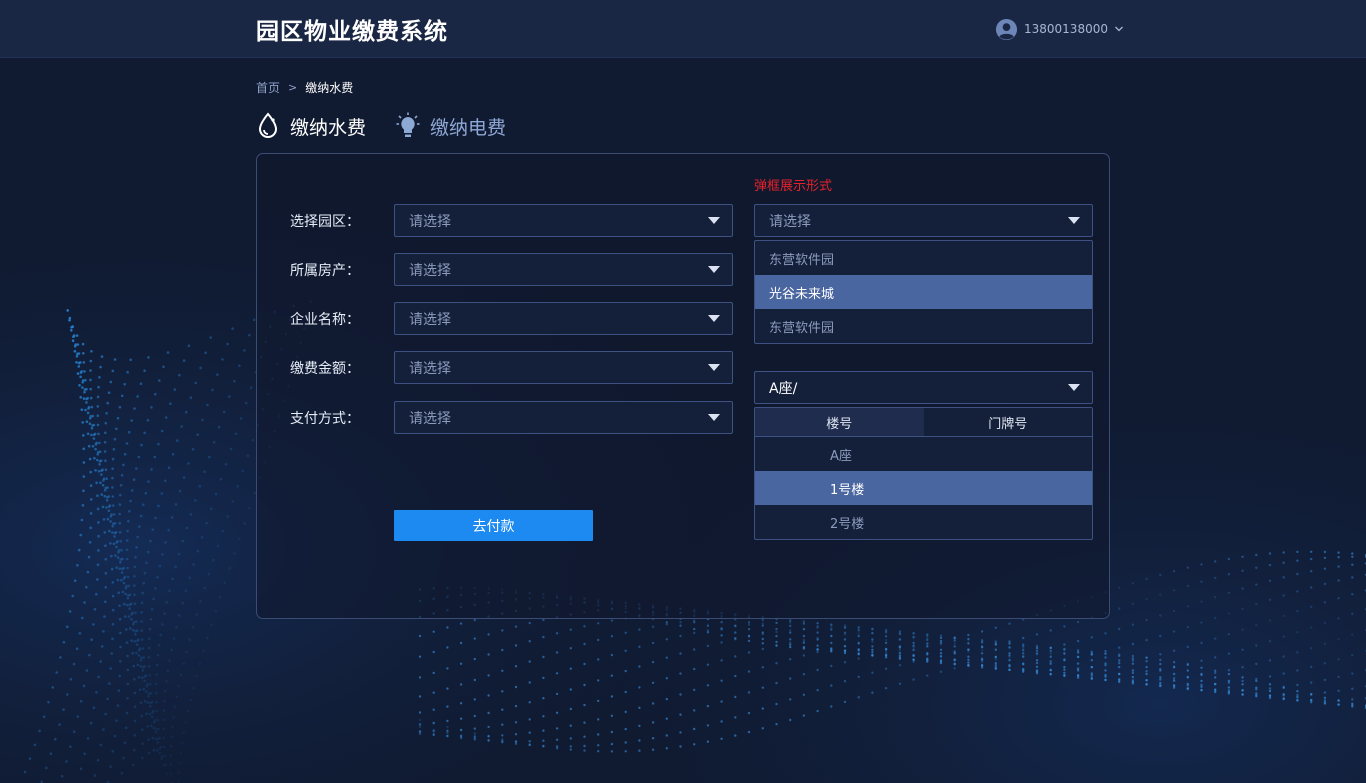 This screenshot has width=1366, height=783. What do you see at coordinates (923, 522) in the screenshot?
I see `building-option: 2号楼` at bounding box center [923, 522].